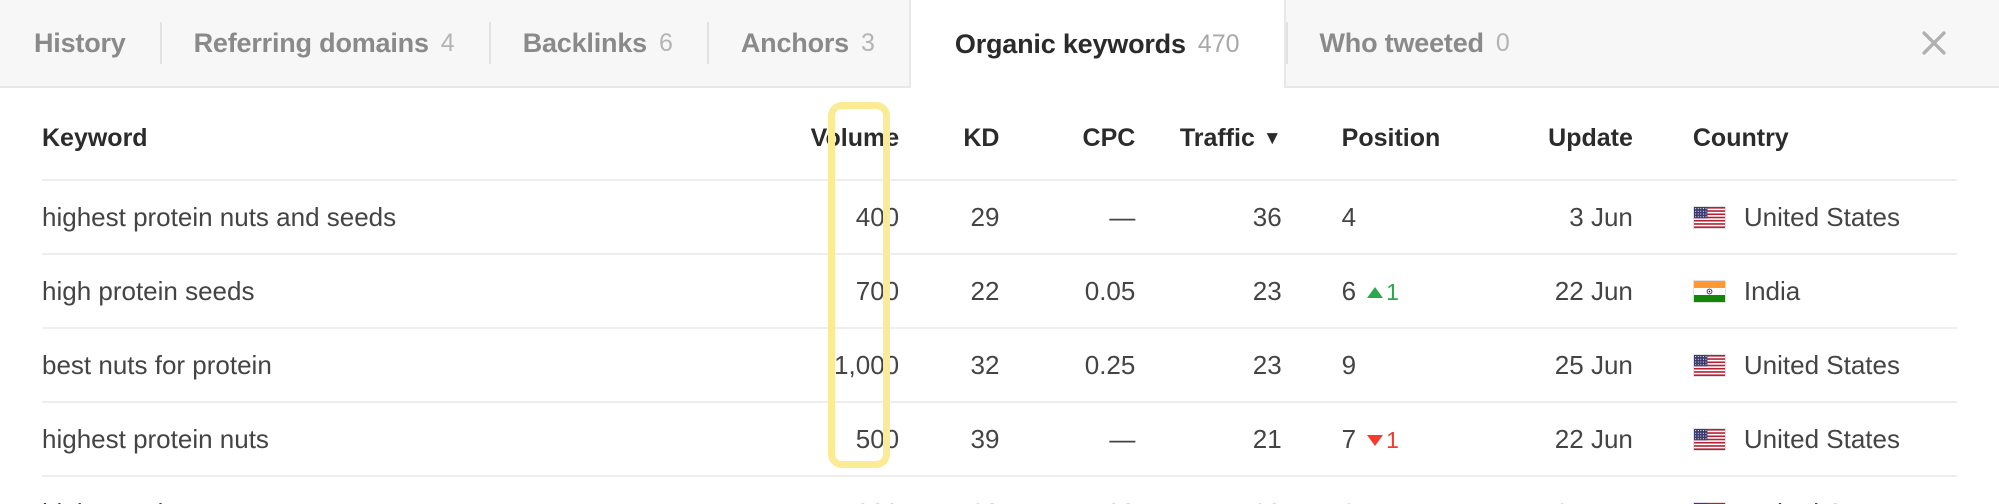 This screenshot has width=1999, height=504. I want to click on cell-cpc: 1.00, so click(1067, 489).